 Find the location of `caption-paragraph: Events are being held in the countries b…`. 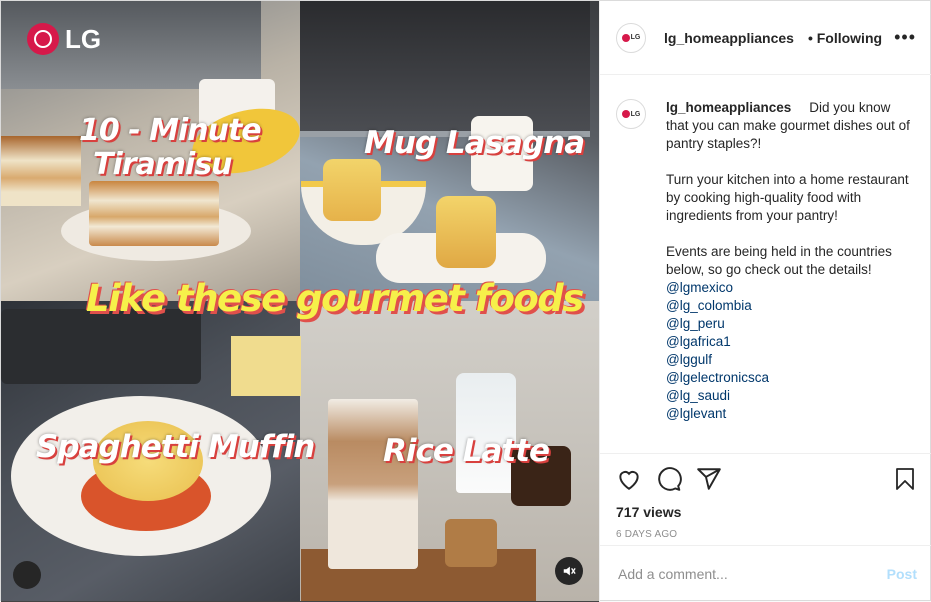

caption-paragraph: Events are being held in the countries b… is located at coordinates (779, 260).